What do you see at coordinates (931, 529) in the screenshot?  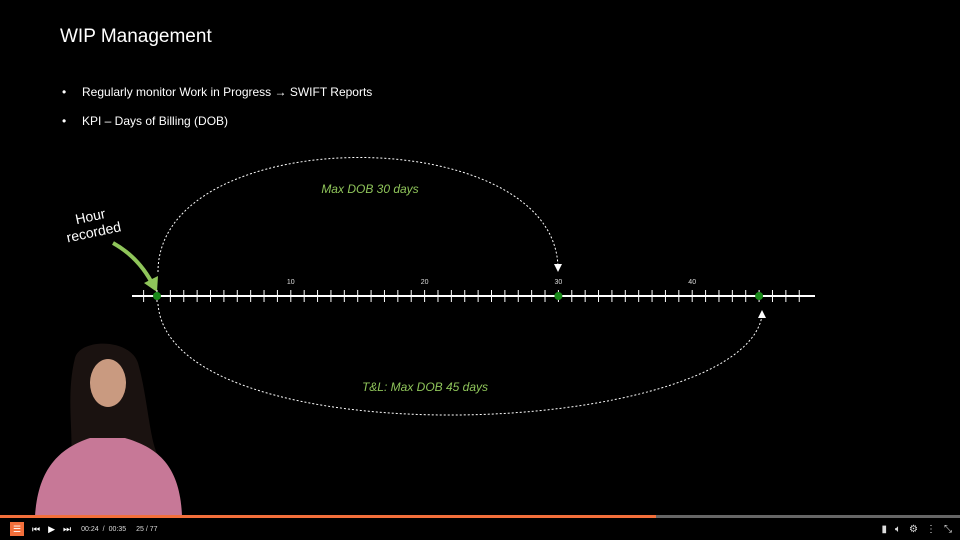 I see `more-icon: ⋮` at bounding box center [931, 529].